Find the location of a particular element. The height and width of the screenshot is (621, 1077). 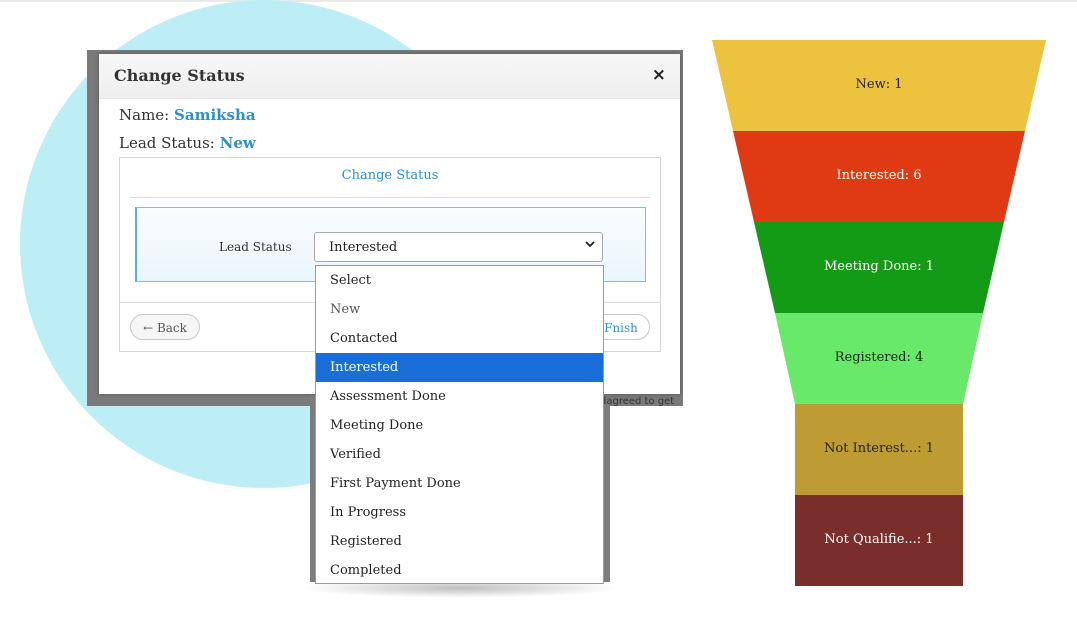

dropdown-option: Completed is located at coordinates (459, 569).